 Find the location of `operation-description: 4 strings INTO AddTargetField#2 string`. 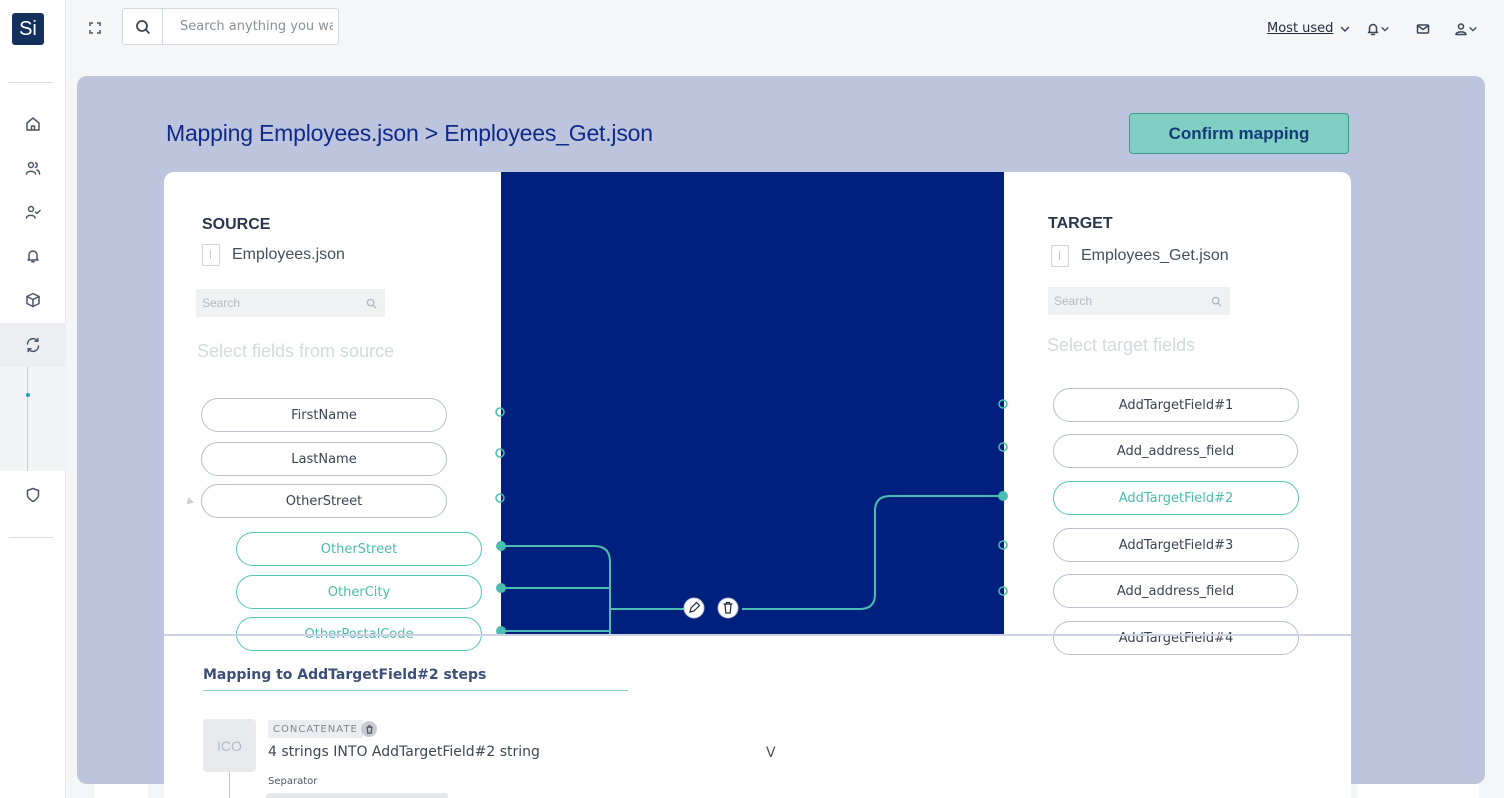

operation-description: 4 strings INTO AddTargetField#2 string is located at coordinates (404, 752).